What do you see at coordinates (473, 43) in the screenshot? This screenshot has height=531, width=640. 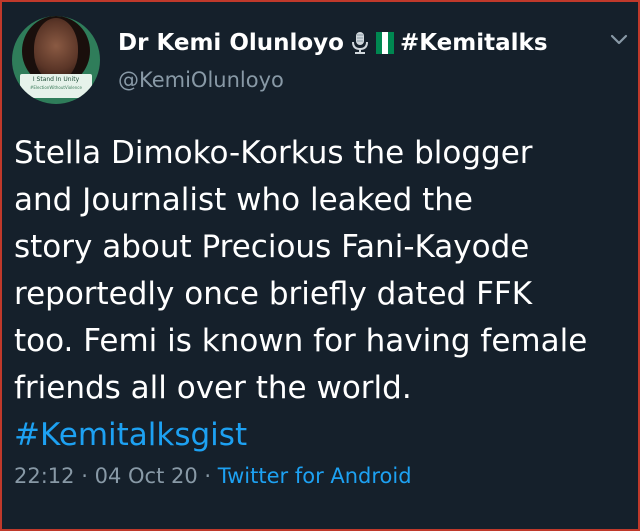 I see `name-hashtag: #Kemitalks` at bounding box center [473, 43].